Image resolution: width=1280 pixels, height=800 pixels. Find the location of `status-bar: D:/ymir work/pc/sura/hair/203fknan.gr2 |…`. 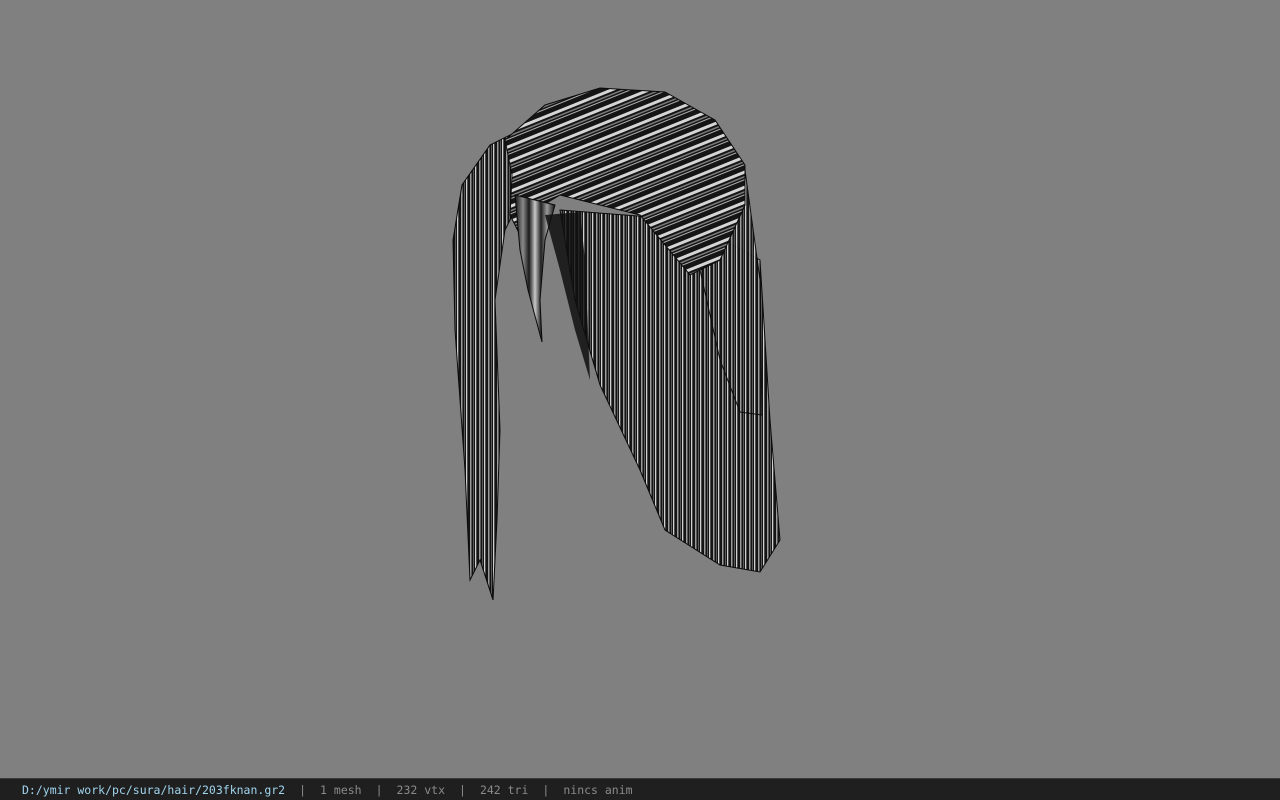

status-bar: D:/ymir work/pc/sura/hair/203fknan.gr2 |… is located at coordinates (640, 789).